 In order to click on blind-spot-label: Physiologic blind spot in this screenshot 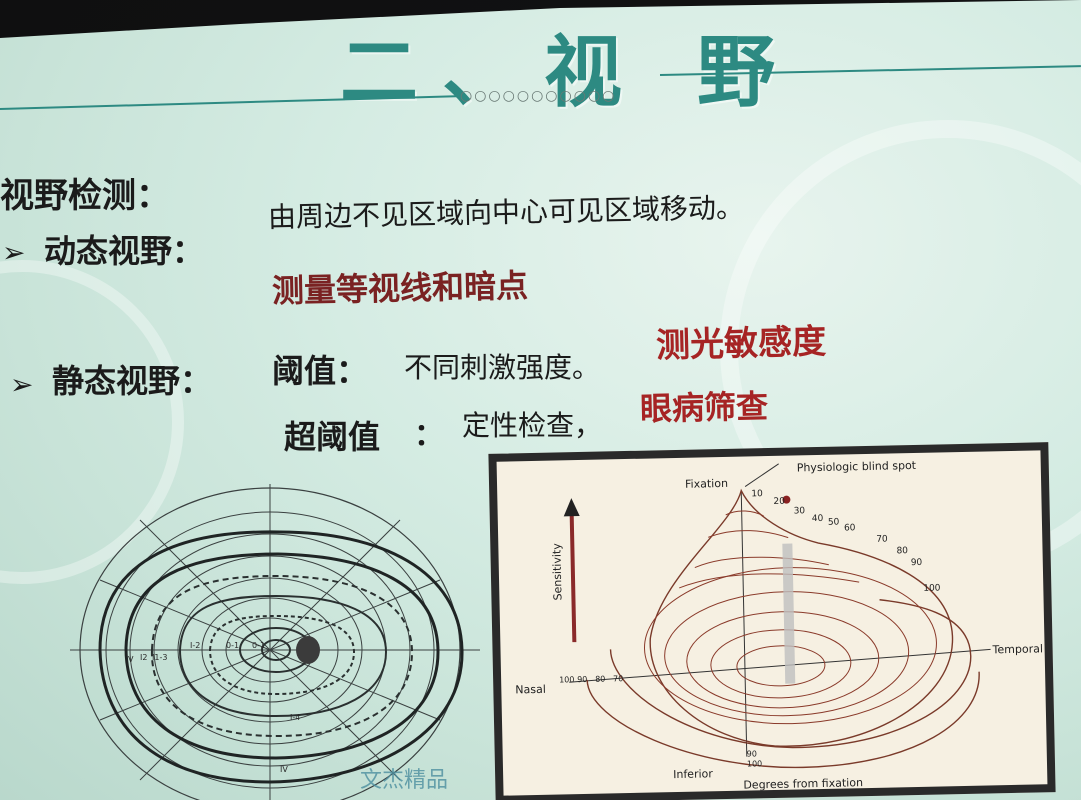, I will do `click(857, 467)`.